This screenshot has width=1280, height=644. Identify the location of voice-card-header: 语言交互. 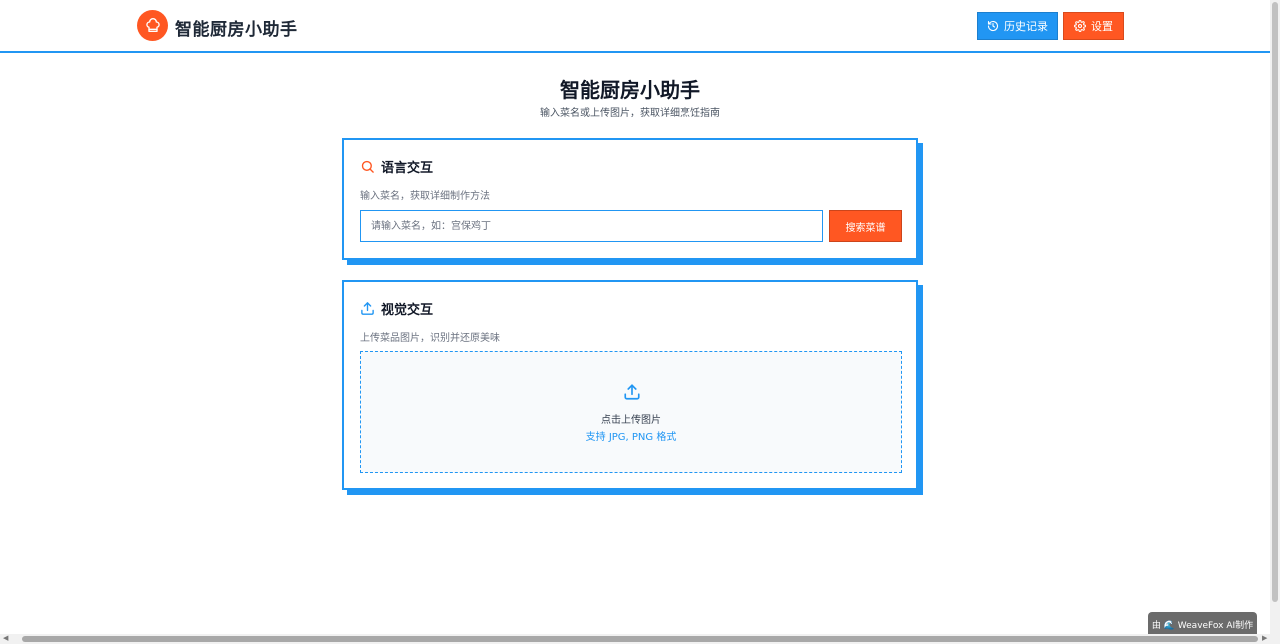
(396, 166).